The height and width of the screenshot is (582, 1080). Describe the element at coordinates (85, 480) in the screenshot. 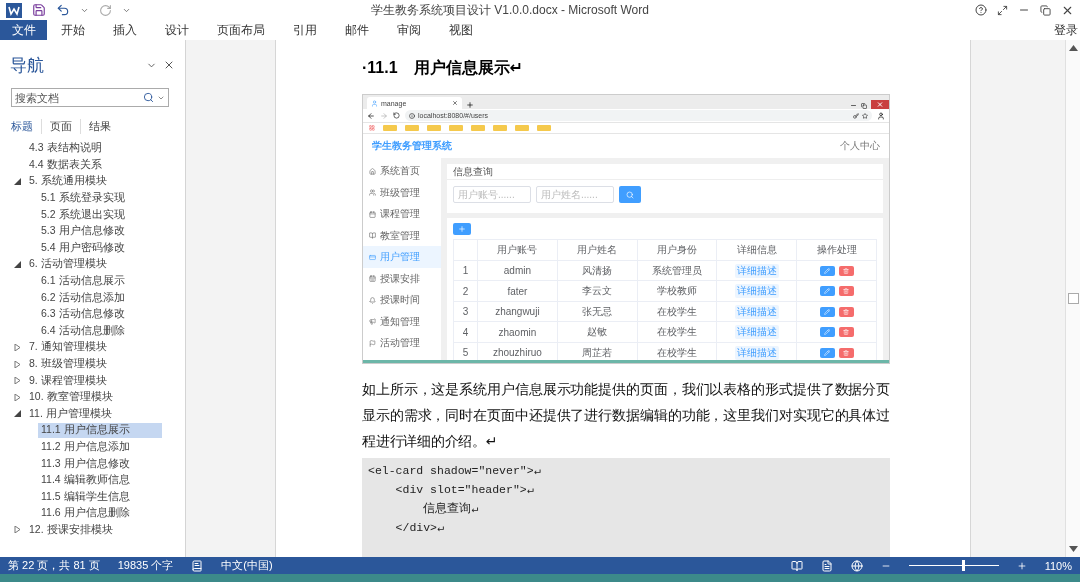

I see `heading-item: 11.4 编辑教师信息` at that location.